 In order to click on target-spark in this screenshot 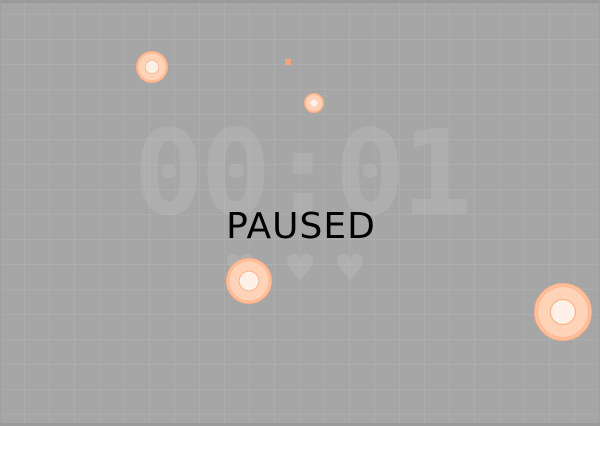, I will do `click(288, 62)`.